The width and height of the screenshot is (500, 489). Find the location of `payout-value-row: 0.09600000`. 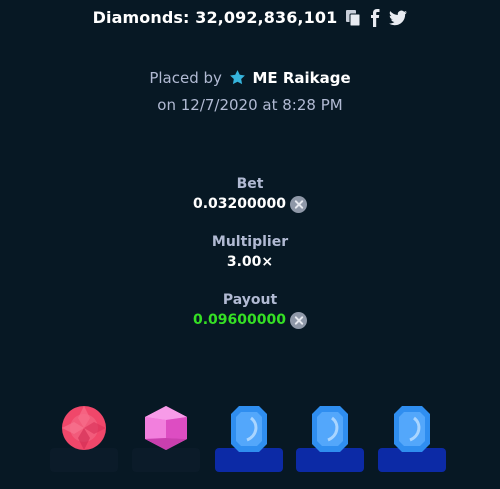

payout-value-row: 0.09600000 is located at coordinates (250, 320).